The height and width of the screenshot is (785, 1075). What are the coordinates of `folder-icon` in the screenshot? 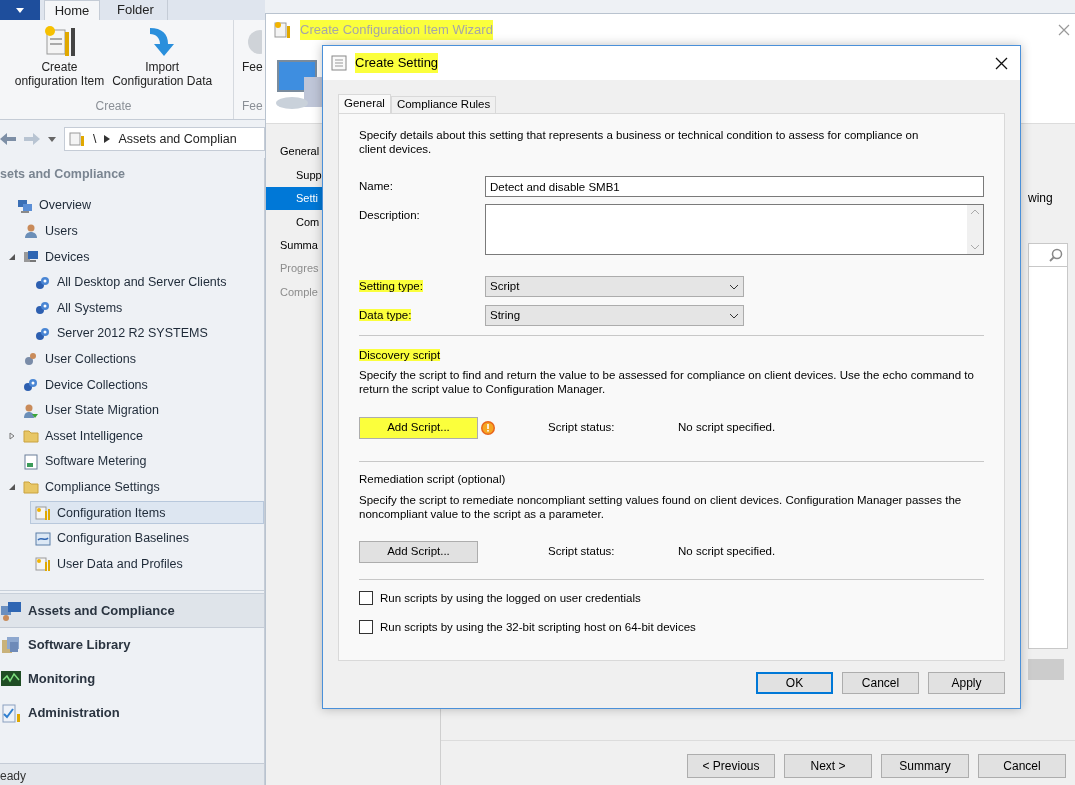 It's located at (31, 487).